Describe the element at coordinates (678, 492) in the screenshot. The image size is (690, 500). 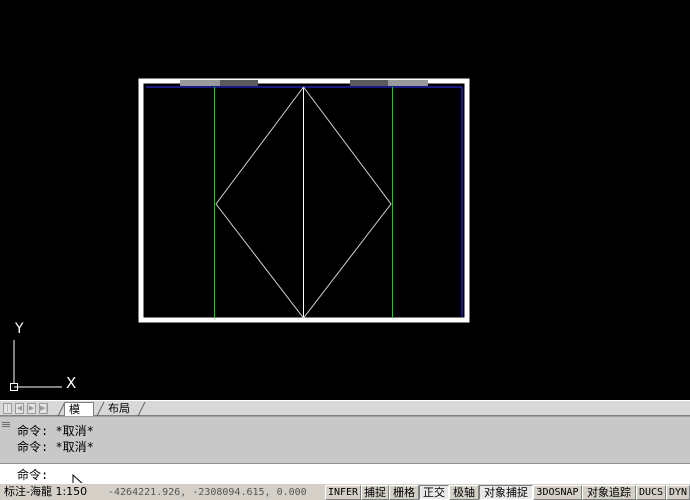
I see `toggle-dyn: DYN` at that location.